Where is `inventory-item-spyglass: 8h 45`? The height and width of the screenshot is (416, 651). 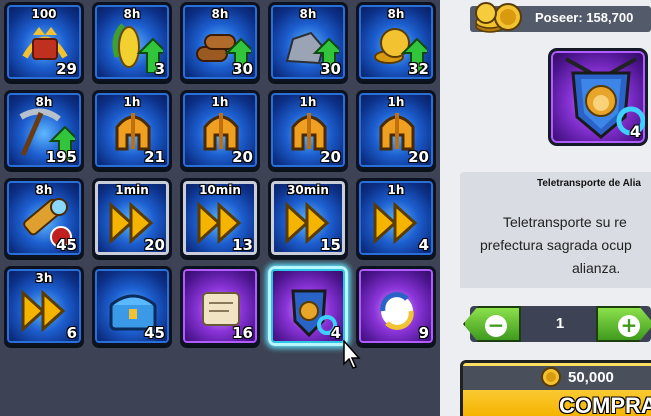
inventory-item-spyglass: 8h 45 is located at coordinates (44, 218).